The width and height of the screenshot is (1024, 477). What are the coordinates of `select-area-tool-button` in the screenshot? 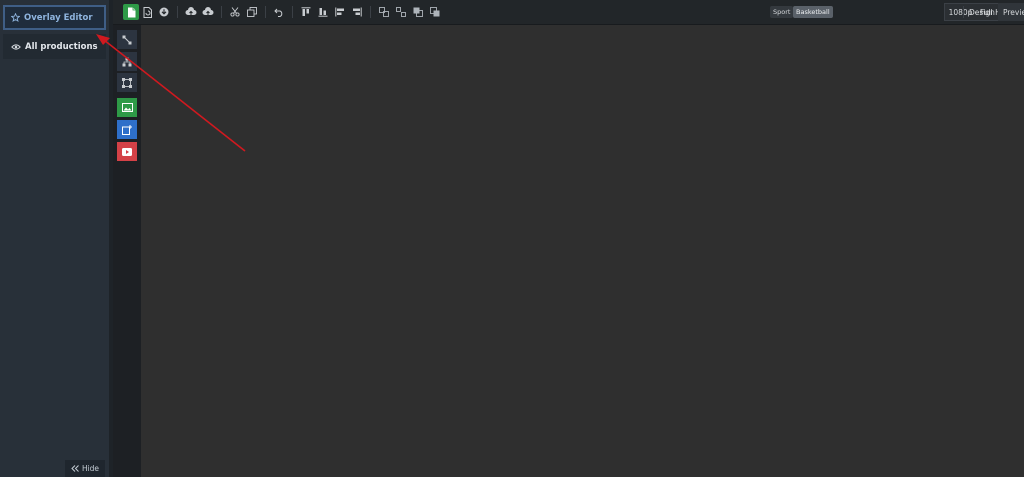 It's located at (127, 82).